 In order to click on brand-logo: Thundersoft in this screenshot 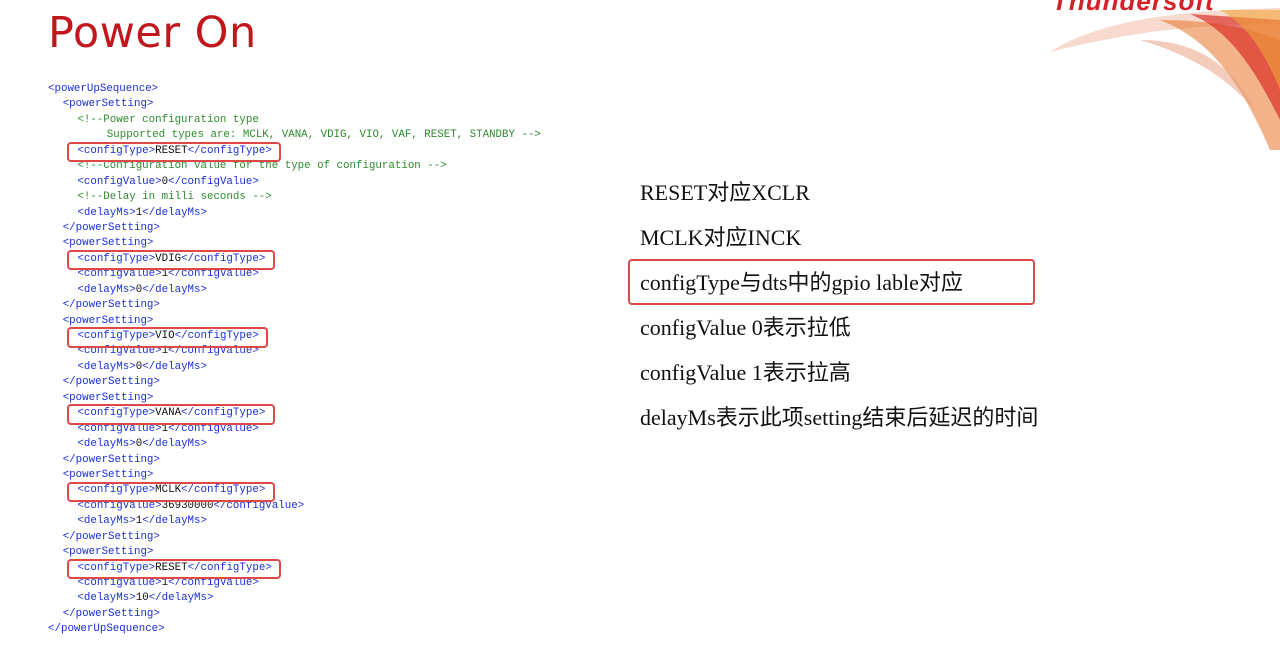, I will do `click(1133, 8)`.